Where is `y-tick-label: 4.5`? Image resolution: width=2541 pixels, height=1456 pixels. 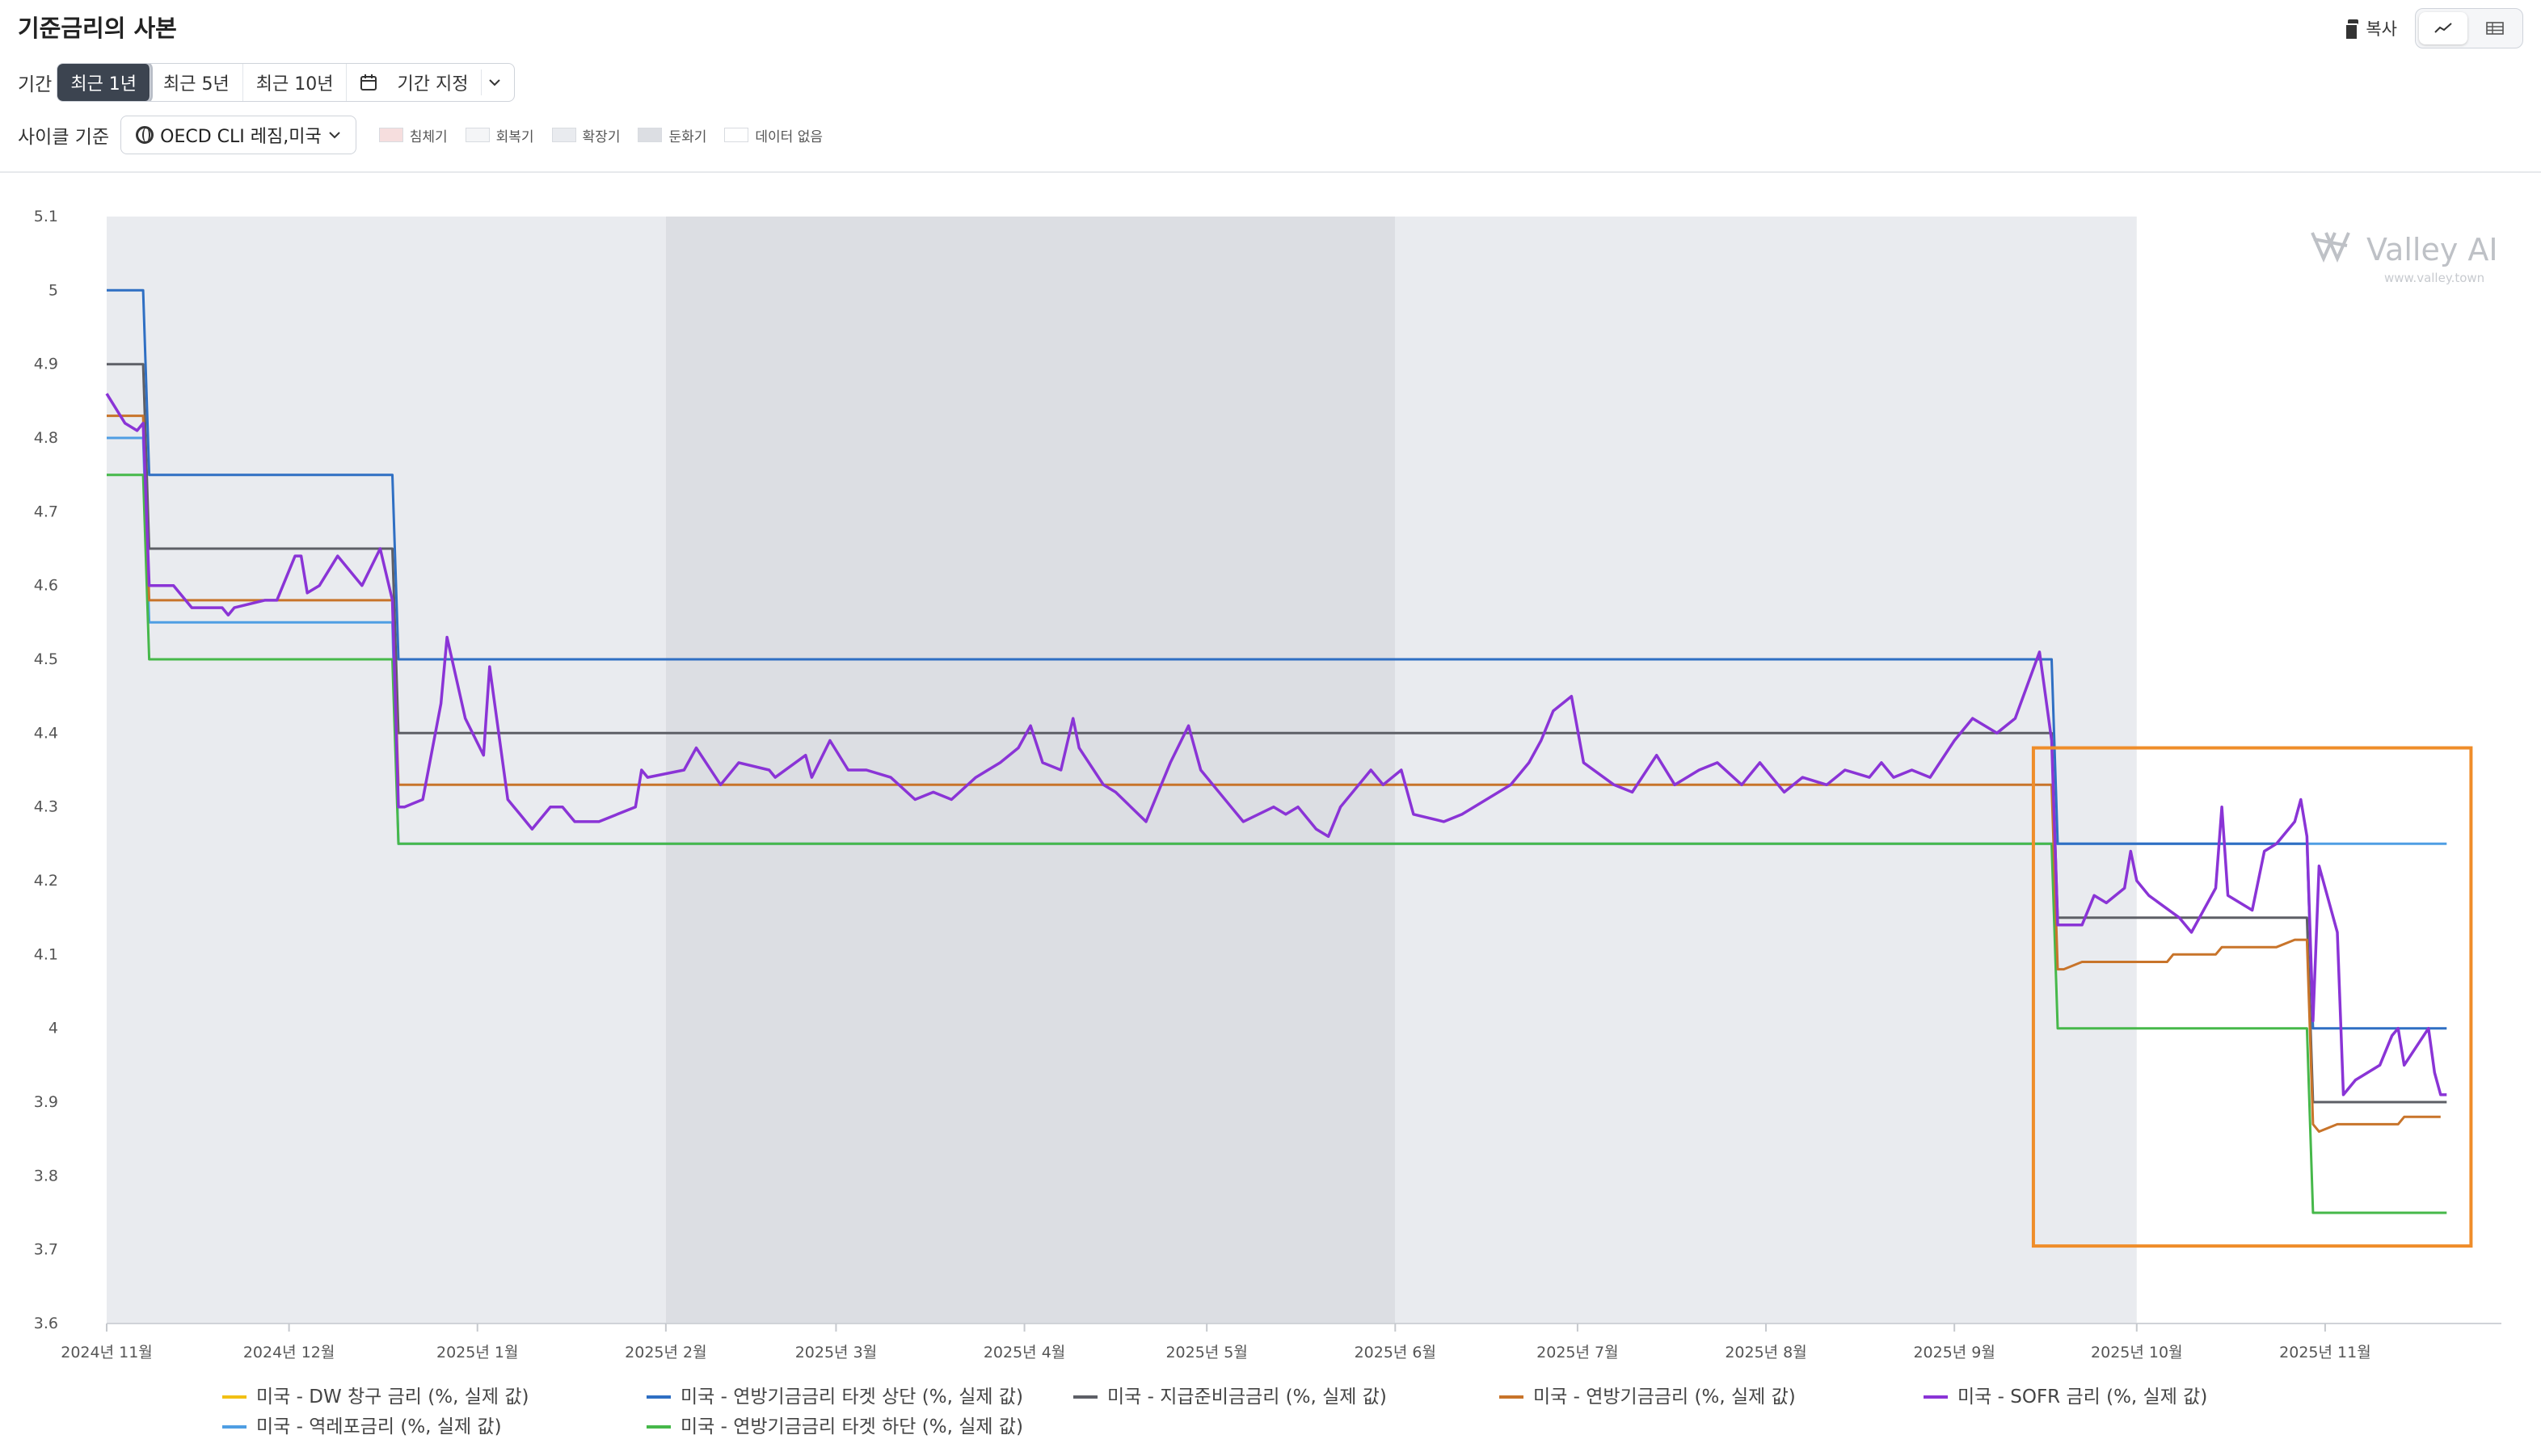 y-tick-label: 4.5 is located at coordinates (46, 659).